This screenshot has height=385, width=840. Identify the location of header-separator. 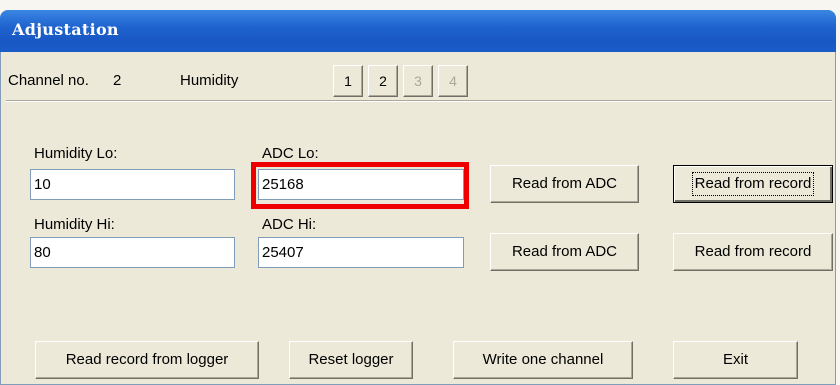
(419, 101).